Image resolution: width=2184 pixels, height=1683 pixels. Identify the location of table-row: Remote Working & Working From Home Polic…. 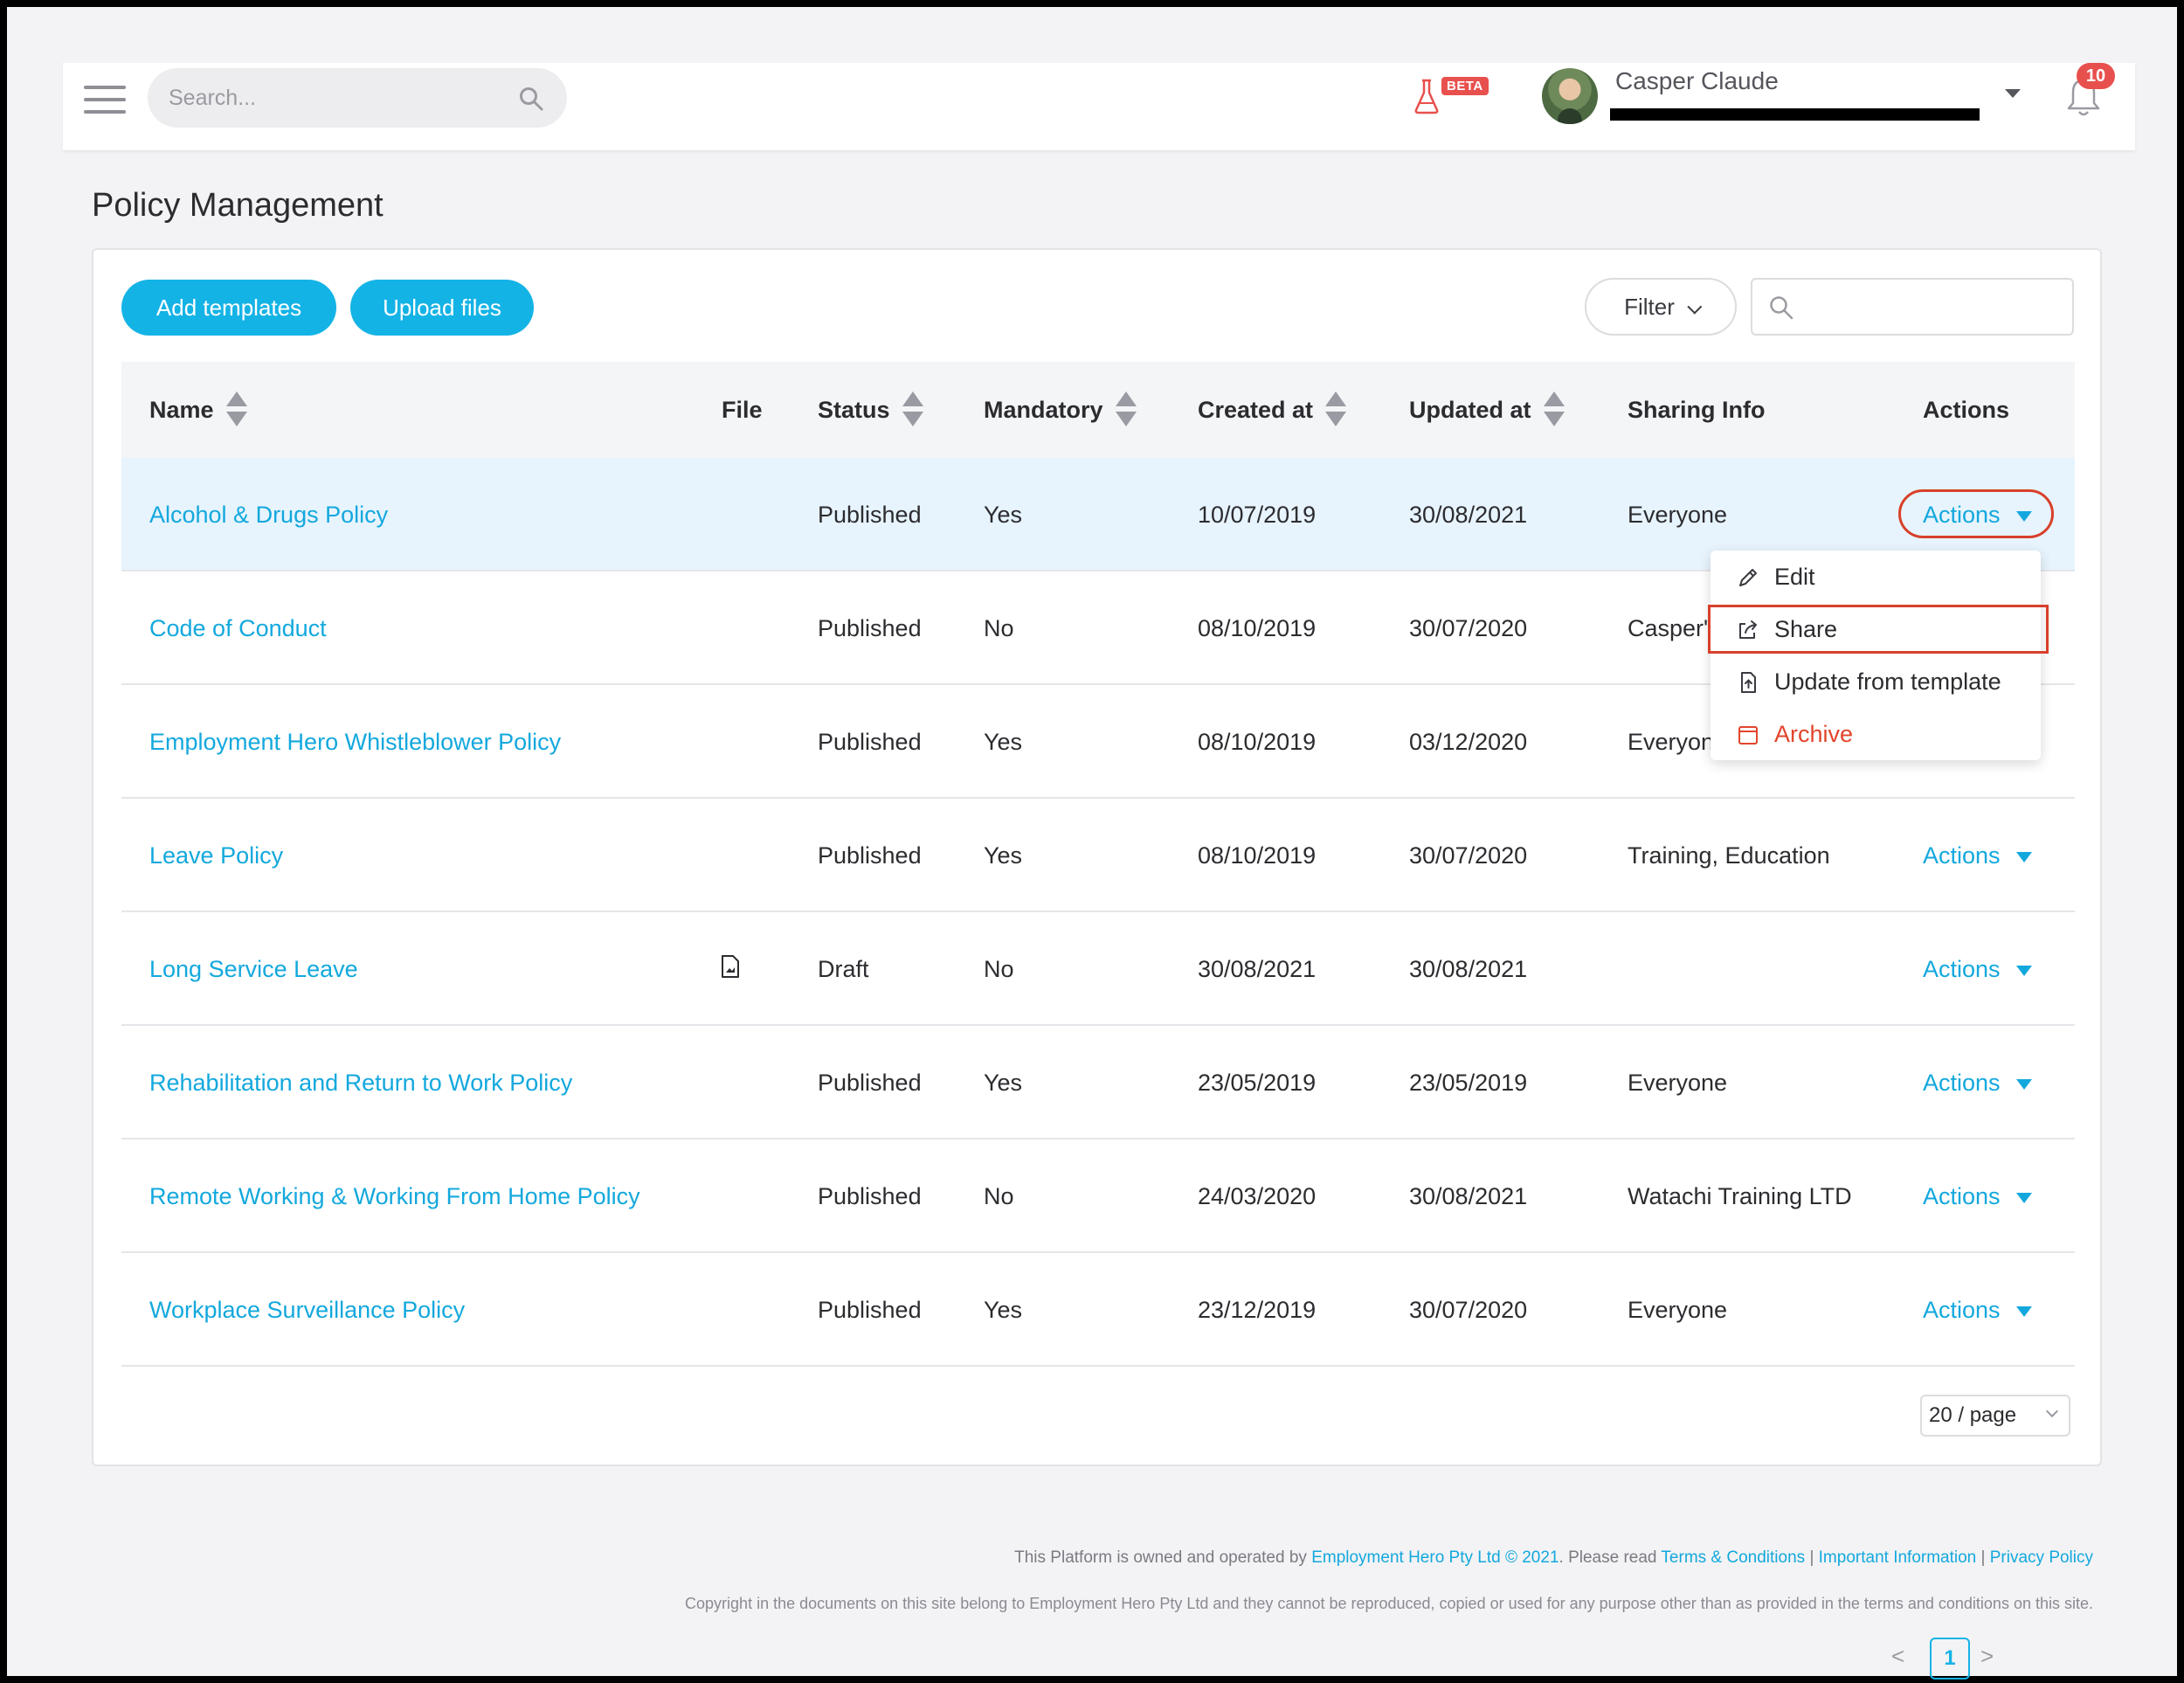
(1098, 1196).